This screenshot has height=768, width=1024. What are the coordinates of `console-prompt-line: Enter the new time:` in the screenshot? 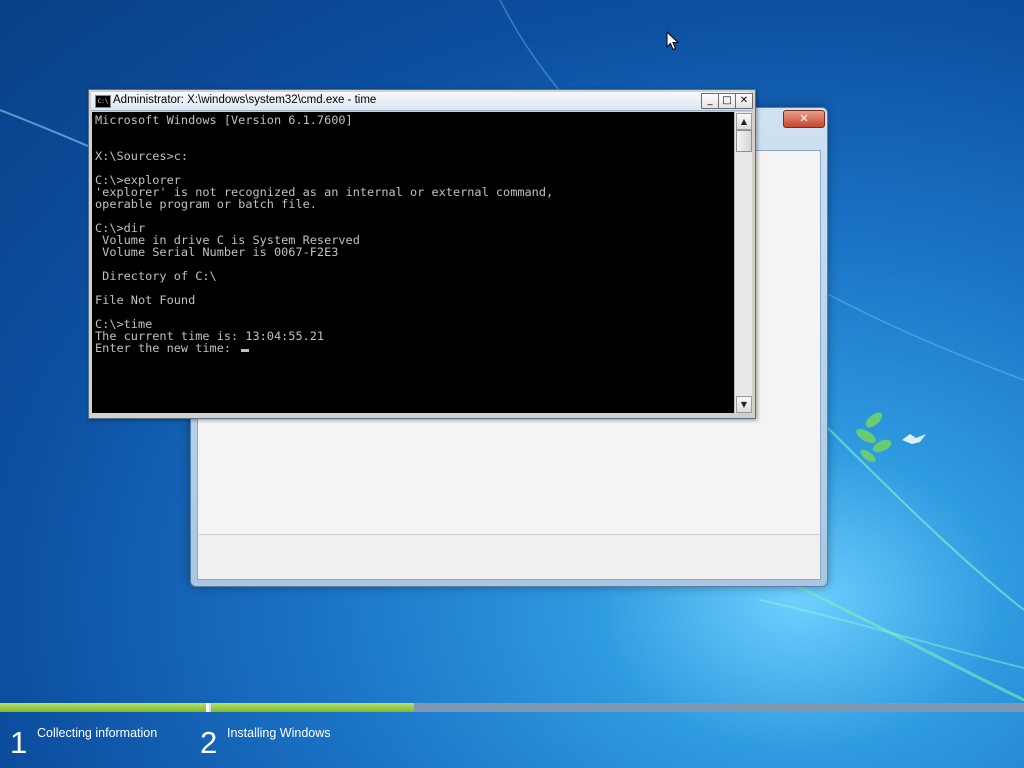 It's located at (172, 348).